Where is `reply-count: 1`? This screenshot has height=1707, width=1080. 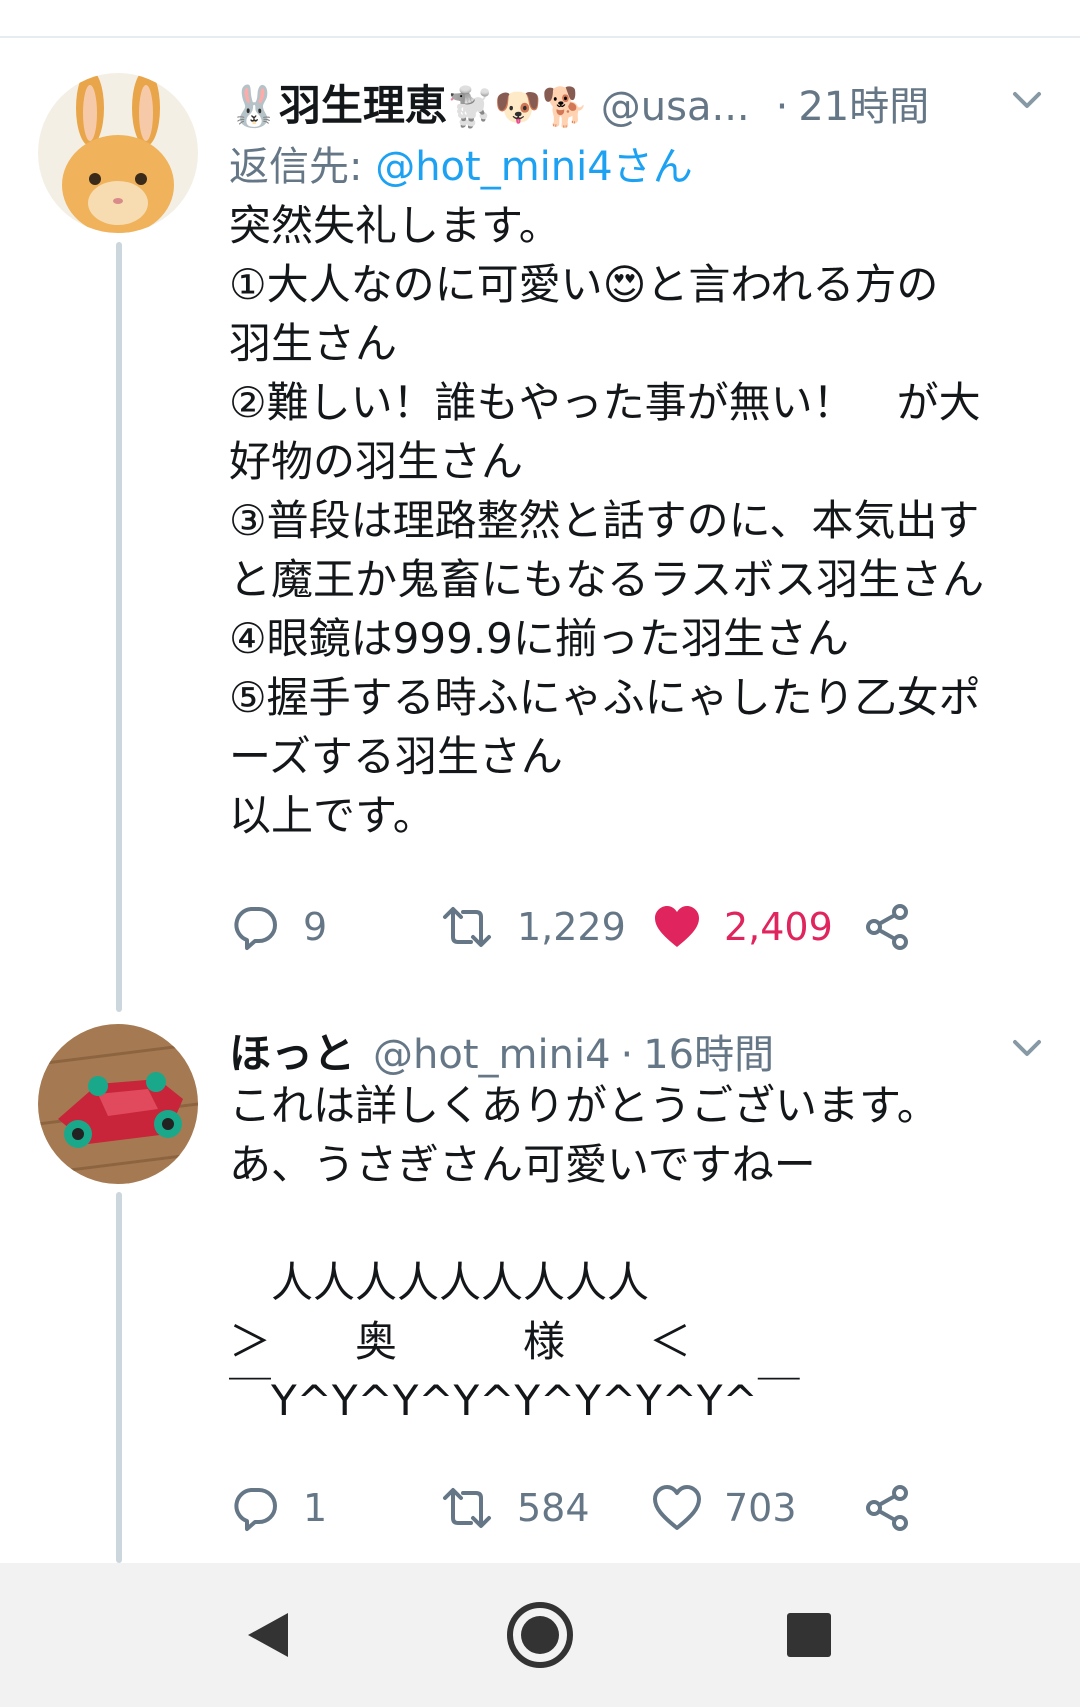 reply-count: 1 is located at coordinates (315, 1508).